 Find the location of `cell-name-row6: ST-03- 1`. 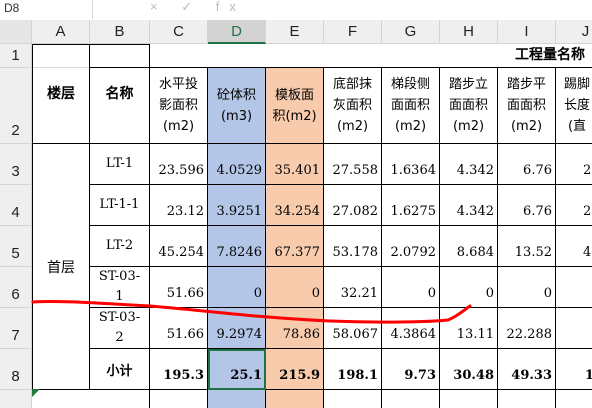

cell-name-row6: ST-03- 1 is located at coordinates (120, 287).